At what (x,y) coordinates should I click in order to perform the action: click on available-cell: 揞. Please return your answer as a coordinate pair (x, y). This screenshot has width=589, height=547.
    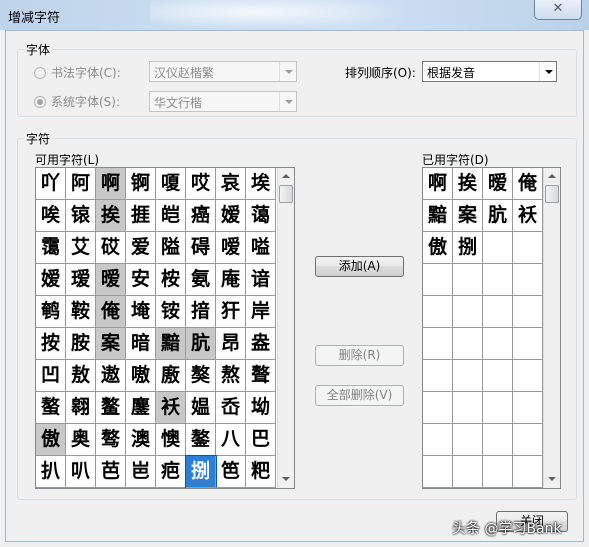
    Looking at the image, I should click on (201, 312).